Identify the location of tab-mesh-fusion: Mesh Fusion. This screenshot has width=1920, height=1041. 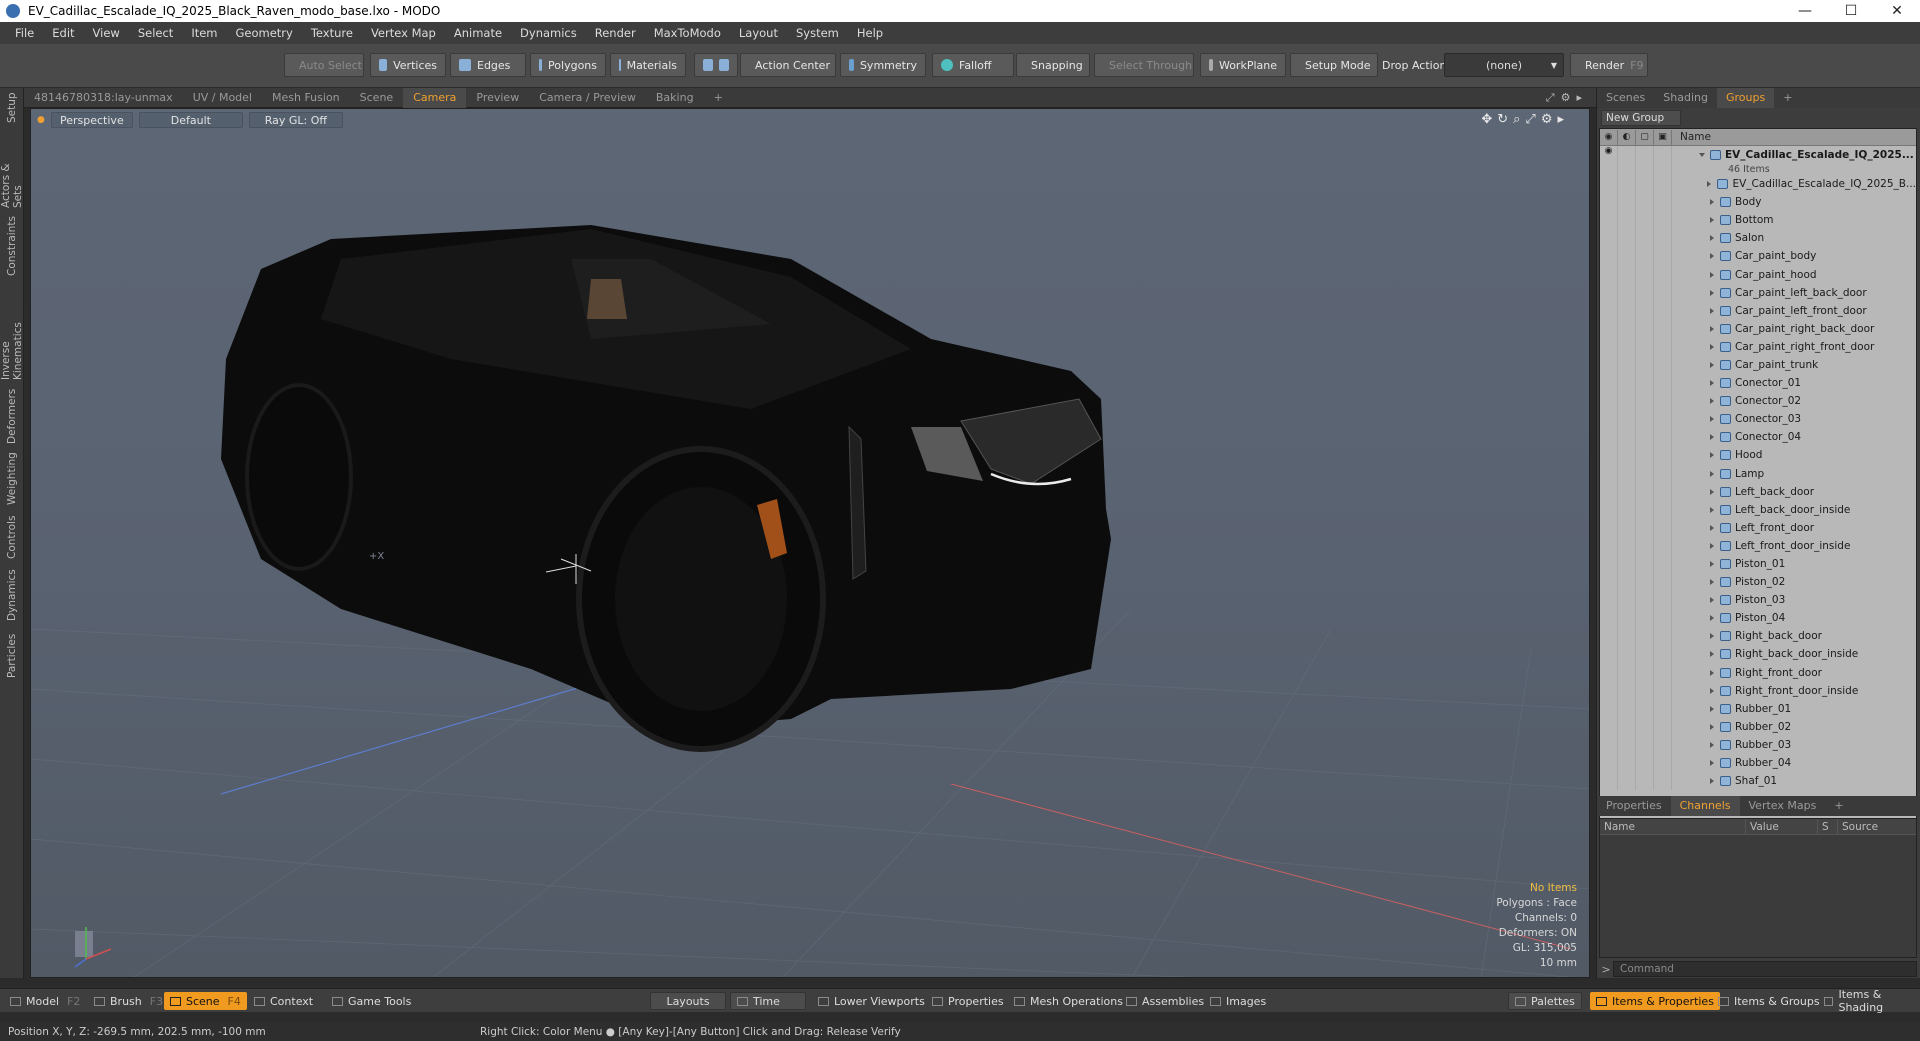
(306, 98).